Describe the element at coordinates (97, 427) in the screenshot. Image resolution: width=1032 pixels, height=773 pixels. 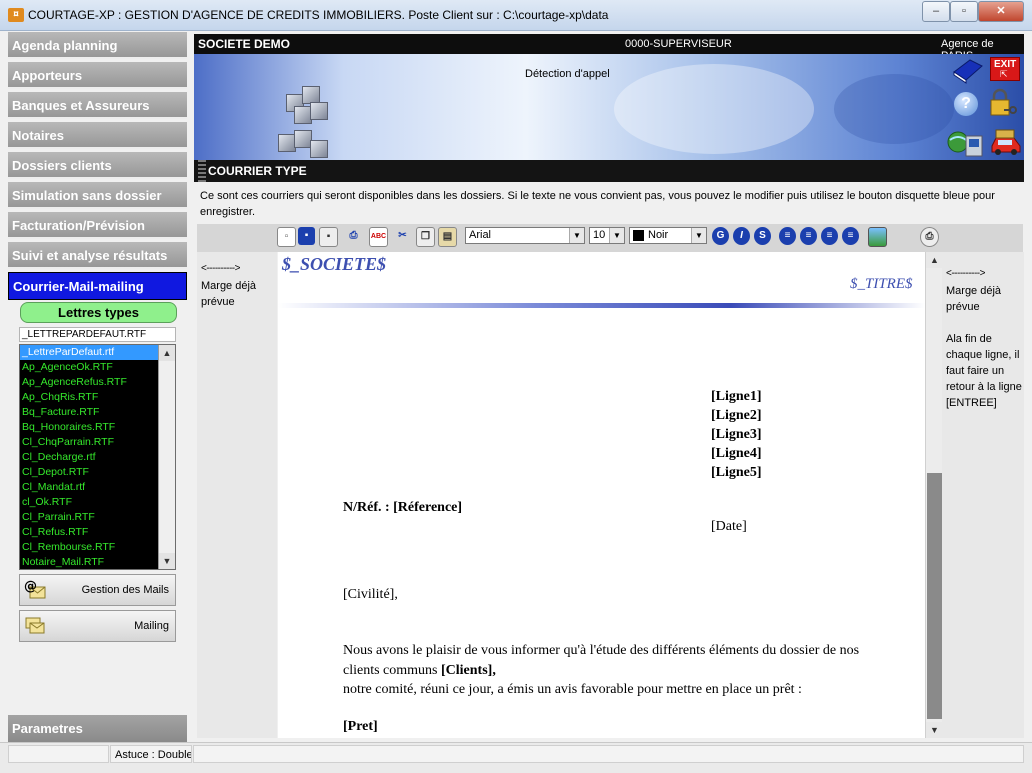
I see `list-item: Bq_Honoraires.RTF` at that location.